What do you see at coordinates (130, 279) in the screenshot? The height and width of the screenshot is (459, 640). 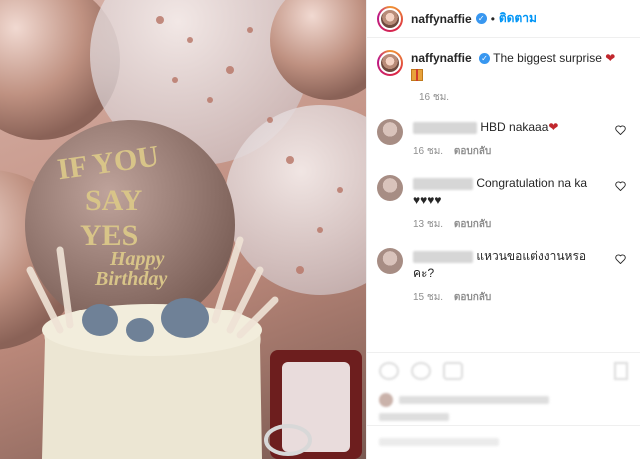 I see `topper-line: Birthday` at bounding box center [130, 279].